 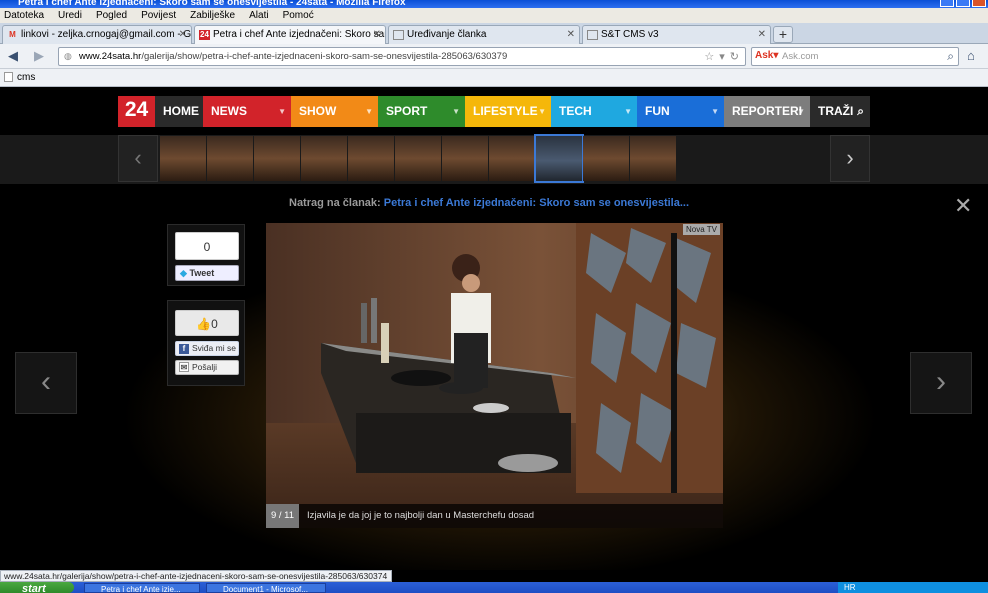 I want to click on twitter-bird-icon: ◆, so click(x=183, y=273).